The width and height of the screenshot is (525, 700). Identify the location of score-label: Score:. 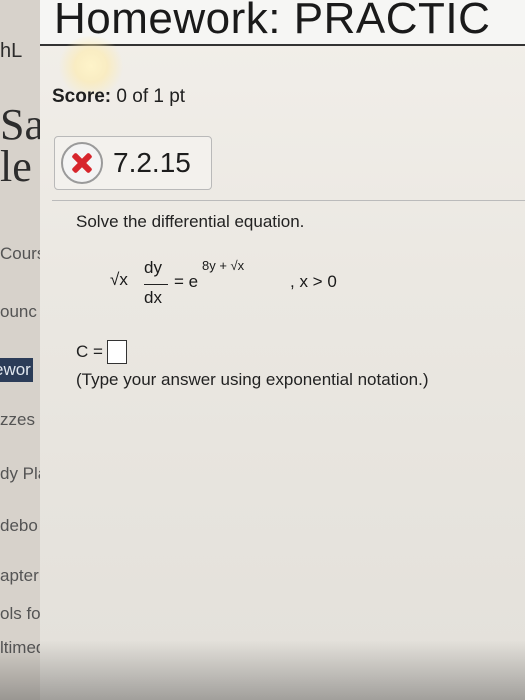
(82, 96).